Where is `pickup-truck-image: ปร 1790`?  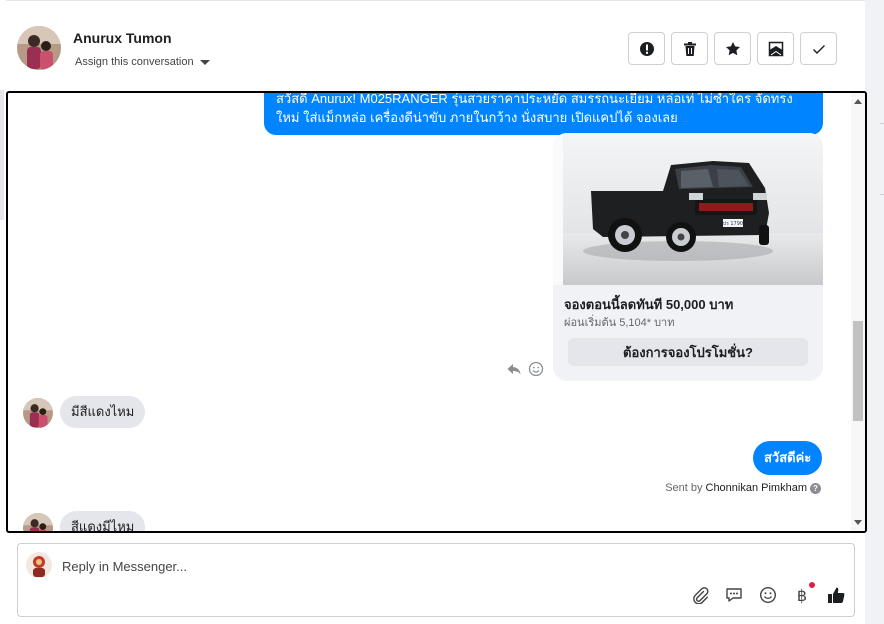
pickup-truck-image: ปร 1790 is located at coordinates (688, 209).